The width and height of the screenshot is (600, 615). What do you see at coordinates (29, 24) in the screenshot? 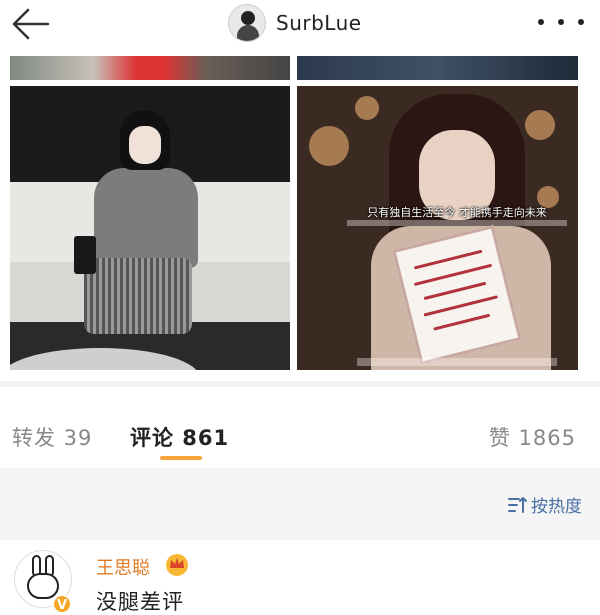
I see `back-arrow-icon` at bounding box center [29, 24].